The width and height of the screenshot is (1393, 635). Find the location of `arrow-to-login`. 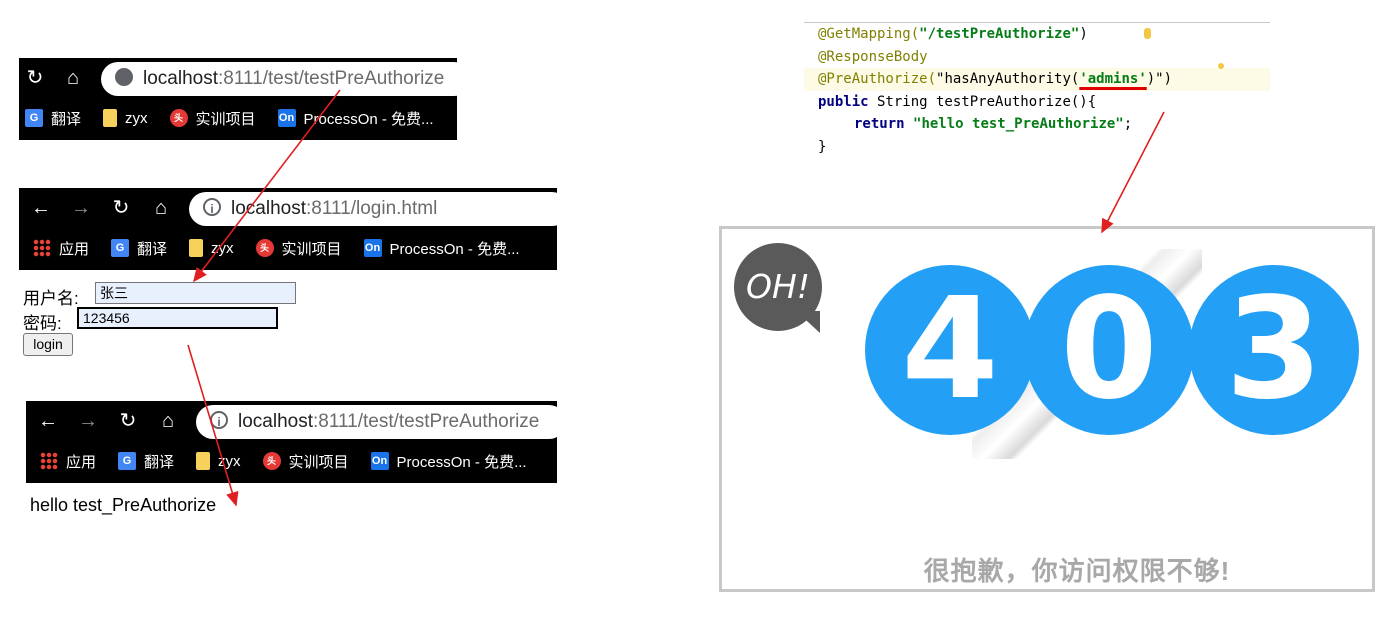

arrow-to-login is located at coordinates (267, 186).